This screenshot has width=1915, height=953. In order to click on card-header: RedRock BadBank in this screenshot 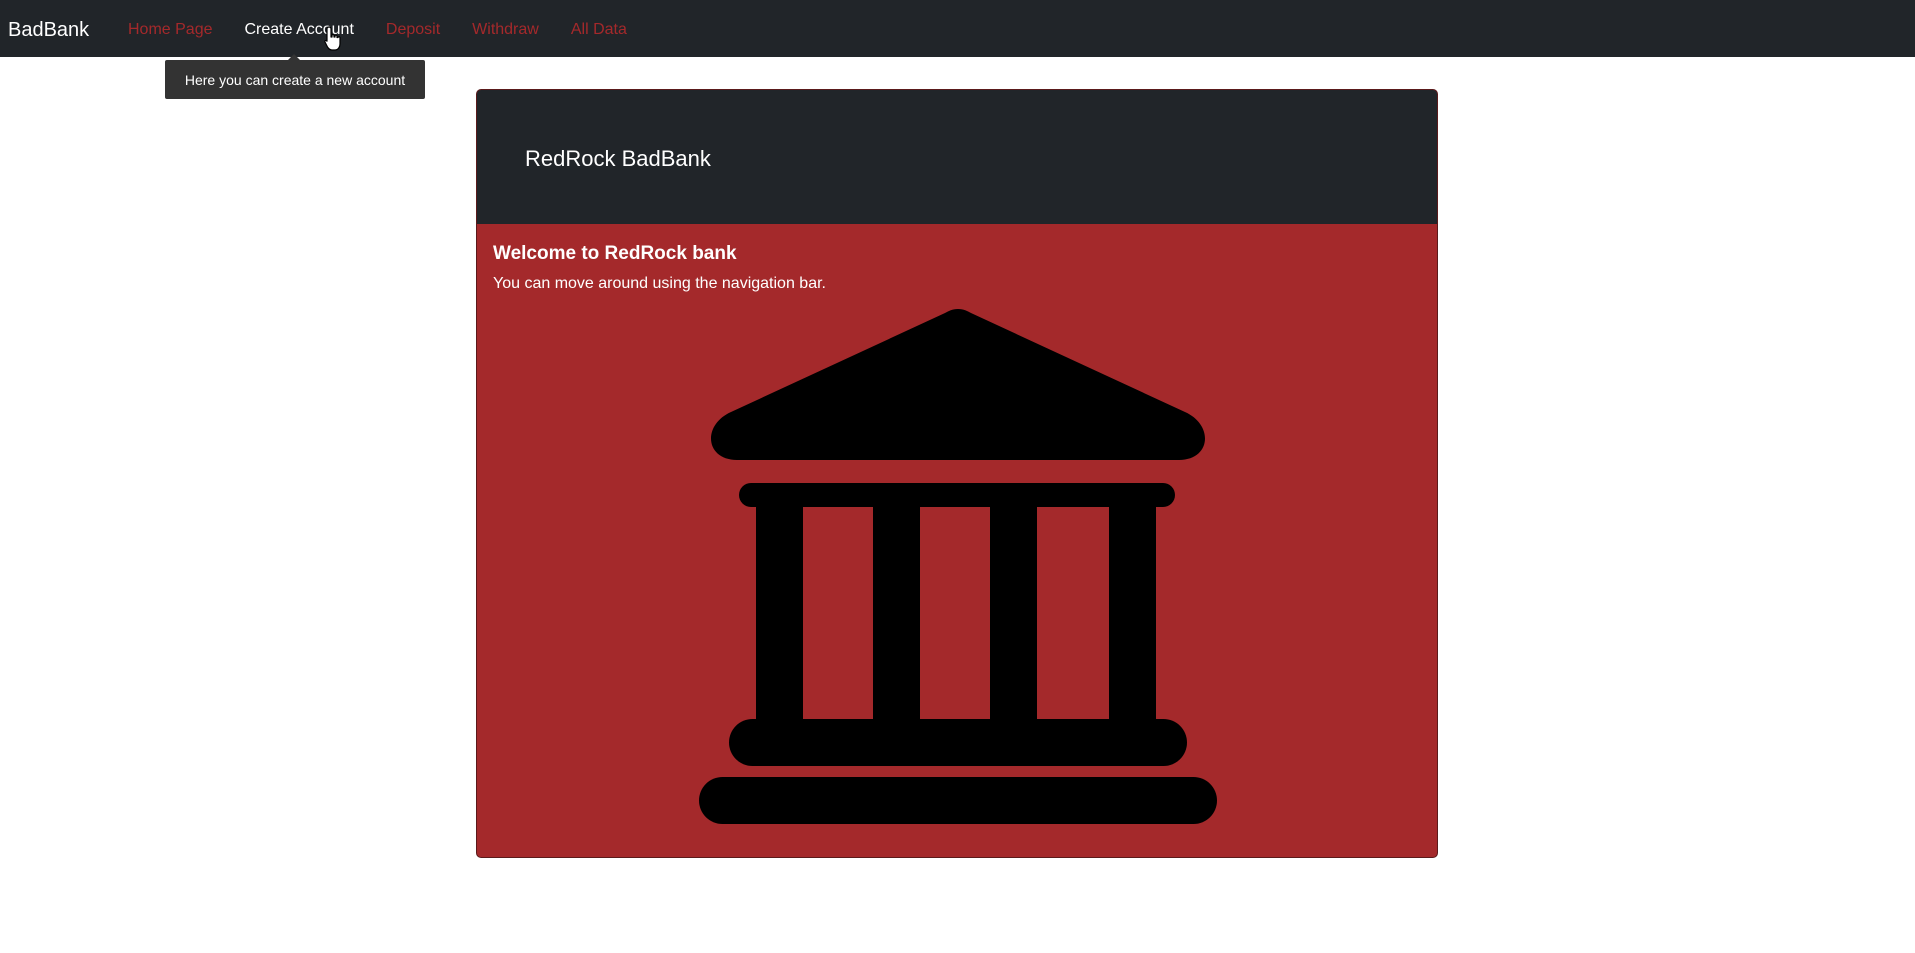, I will do `click(957, 157)`.